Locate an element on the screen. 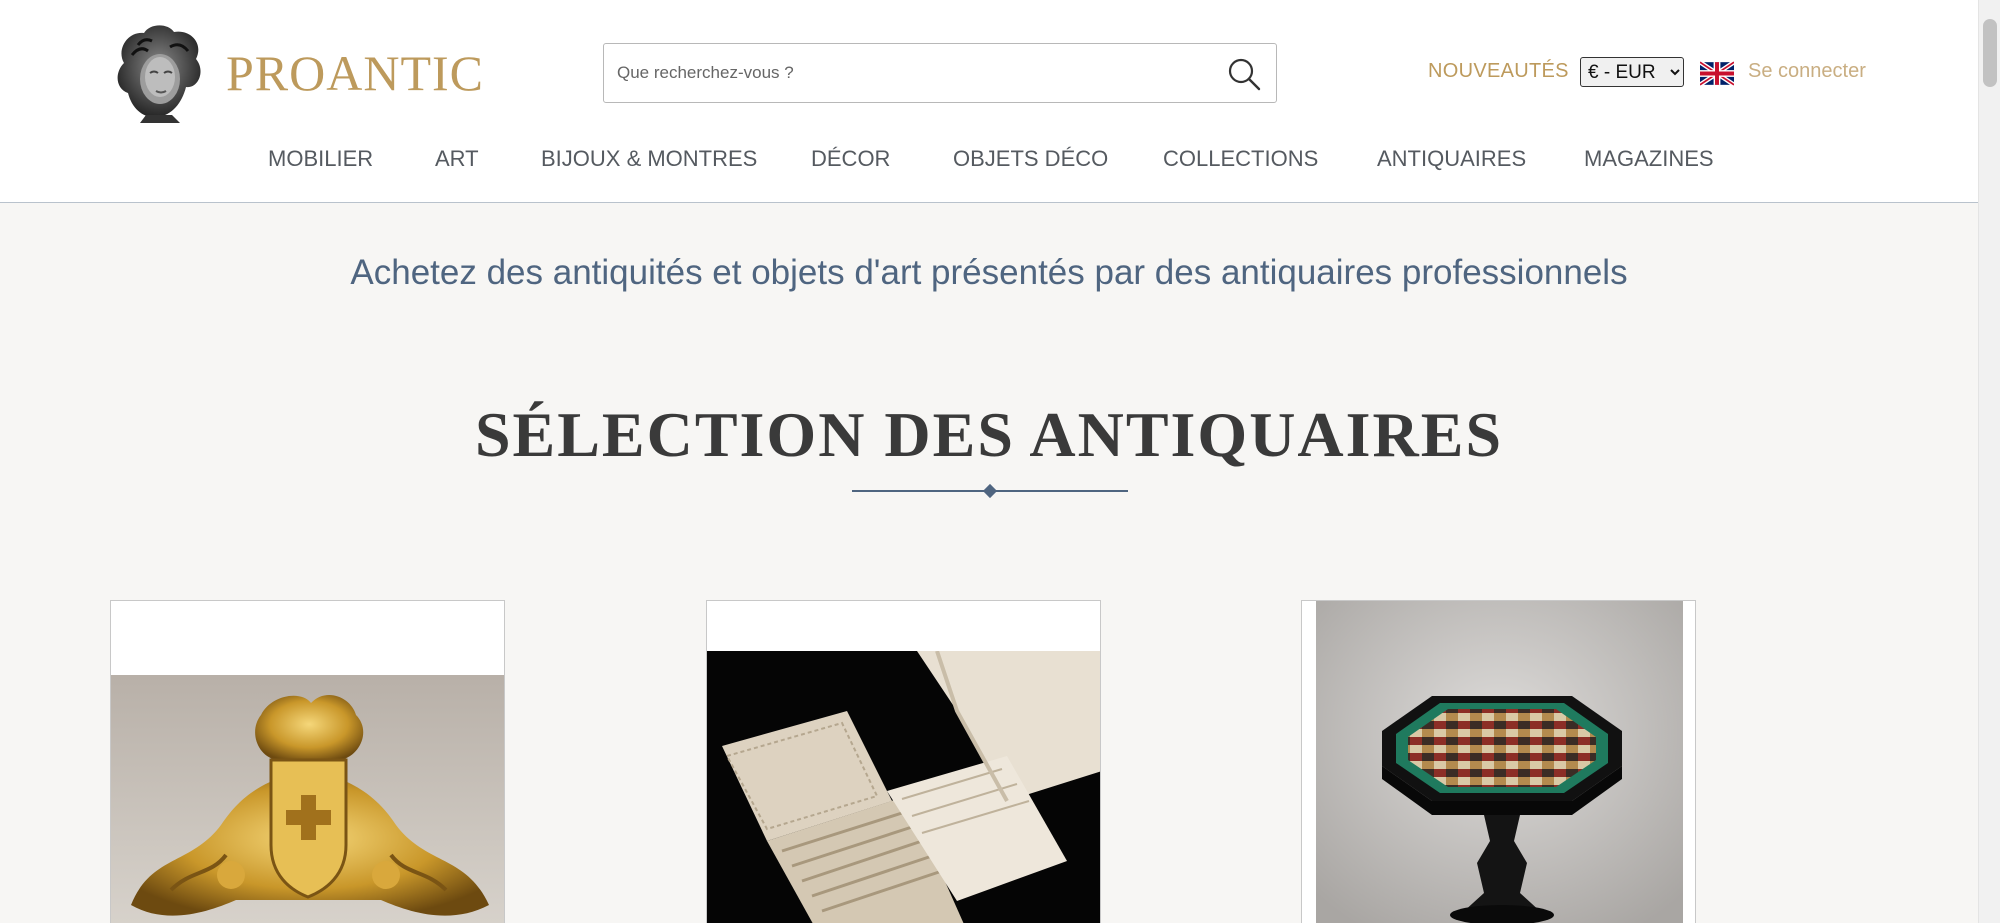 Image resolution: width=2000 pixels, height=923 pixels. brand-name: PROANTIC is located at coordinates (355, 72).